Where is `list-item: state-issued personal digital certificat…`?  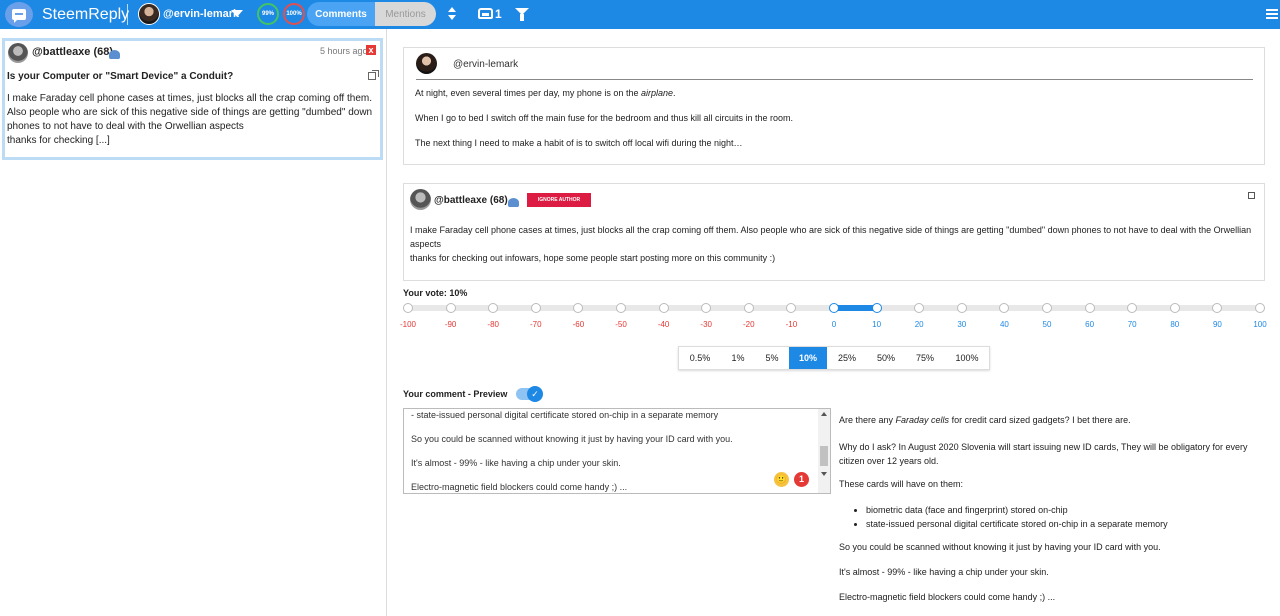
list-item: state-issued personal digital certificat… is located at coordinates (1017, 524).